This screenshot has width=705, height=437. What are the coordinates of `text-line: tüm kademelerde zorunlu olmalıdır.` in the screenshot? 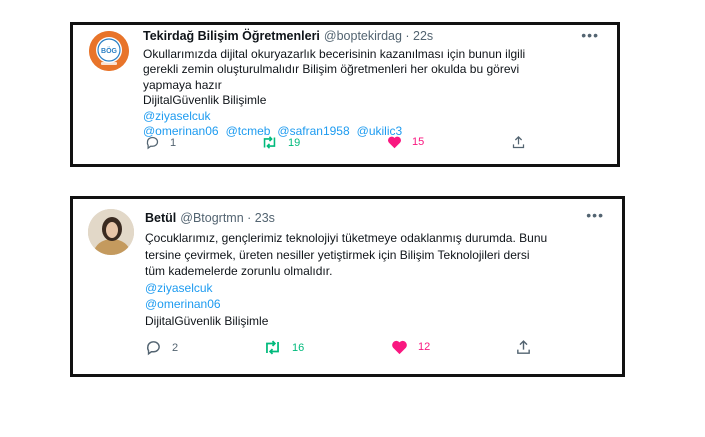 It's located at (239, 271).